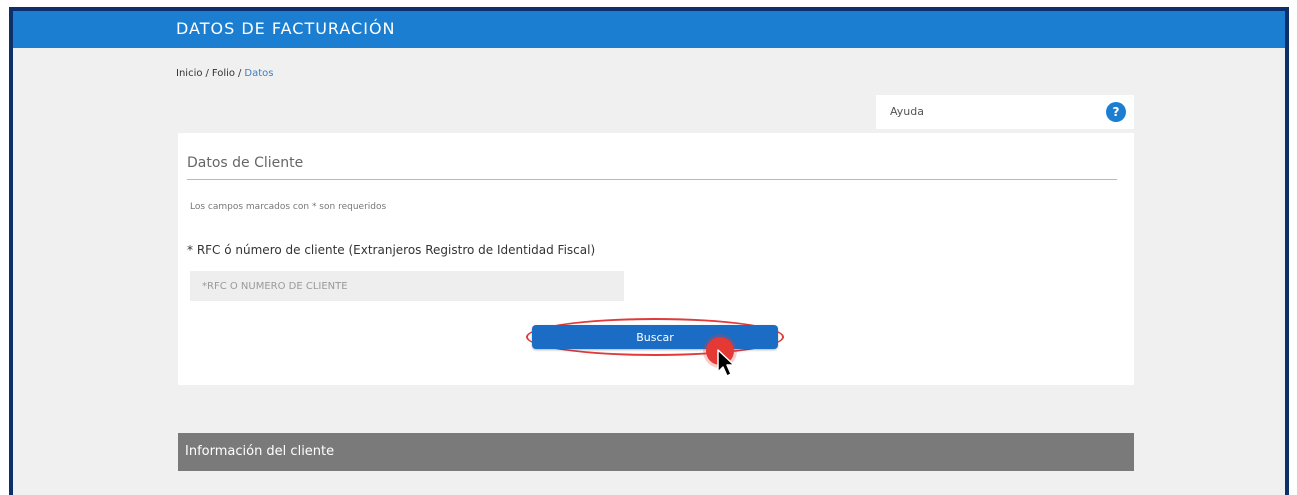 Image resolution: width=1297 pixels, height=495 pixels. I want to click on help-question-icon: ?, so click(1116, 112).